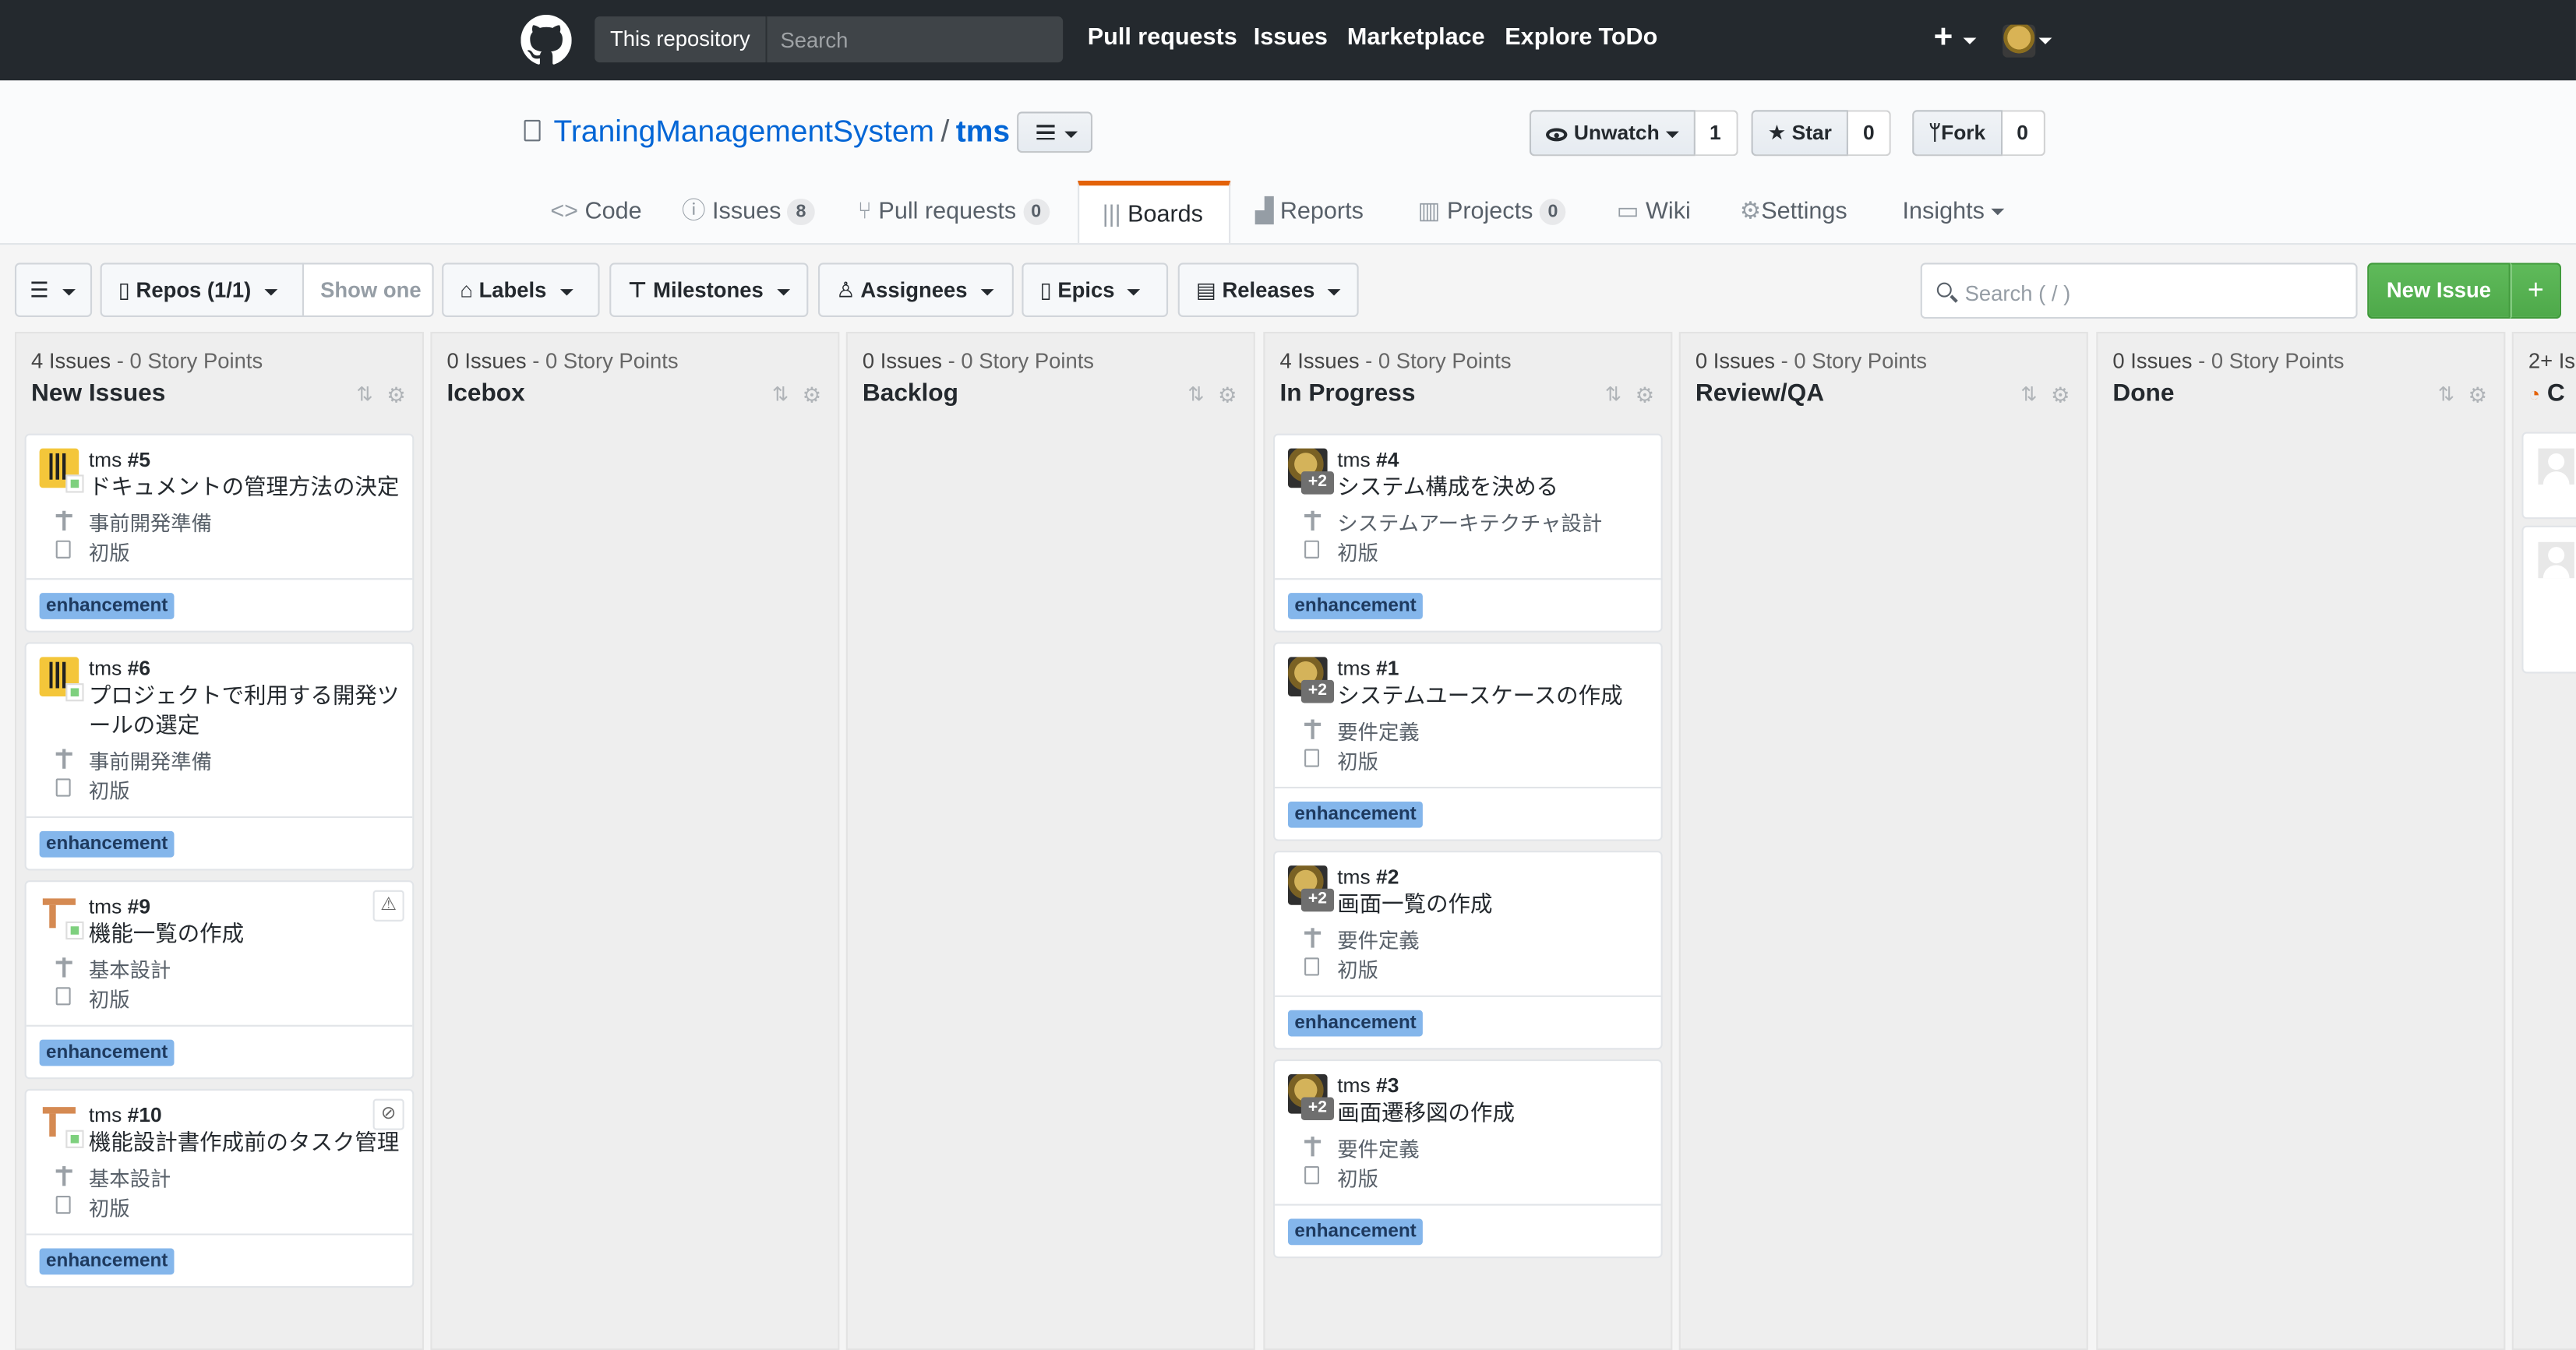 The height and width of the screenshot is (1350, 2576). I want to click on issue-card: +2 tms #3 画面遷移図の作成 要件定義 初版 enhancement, so click(1468, 1159).